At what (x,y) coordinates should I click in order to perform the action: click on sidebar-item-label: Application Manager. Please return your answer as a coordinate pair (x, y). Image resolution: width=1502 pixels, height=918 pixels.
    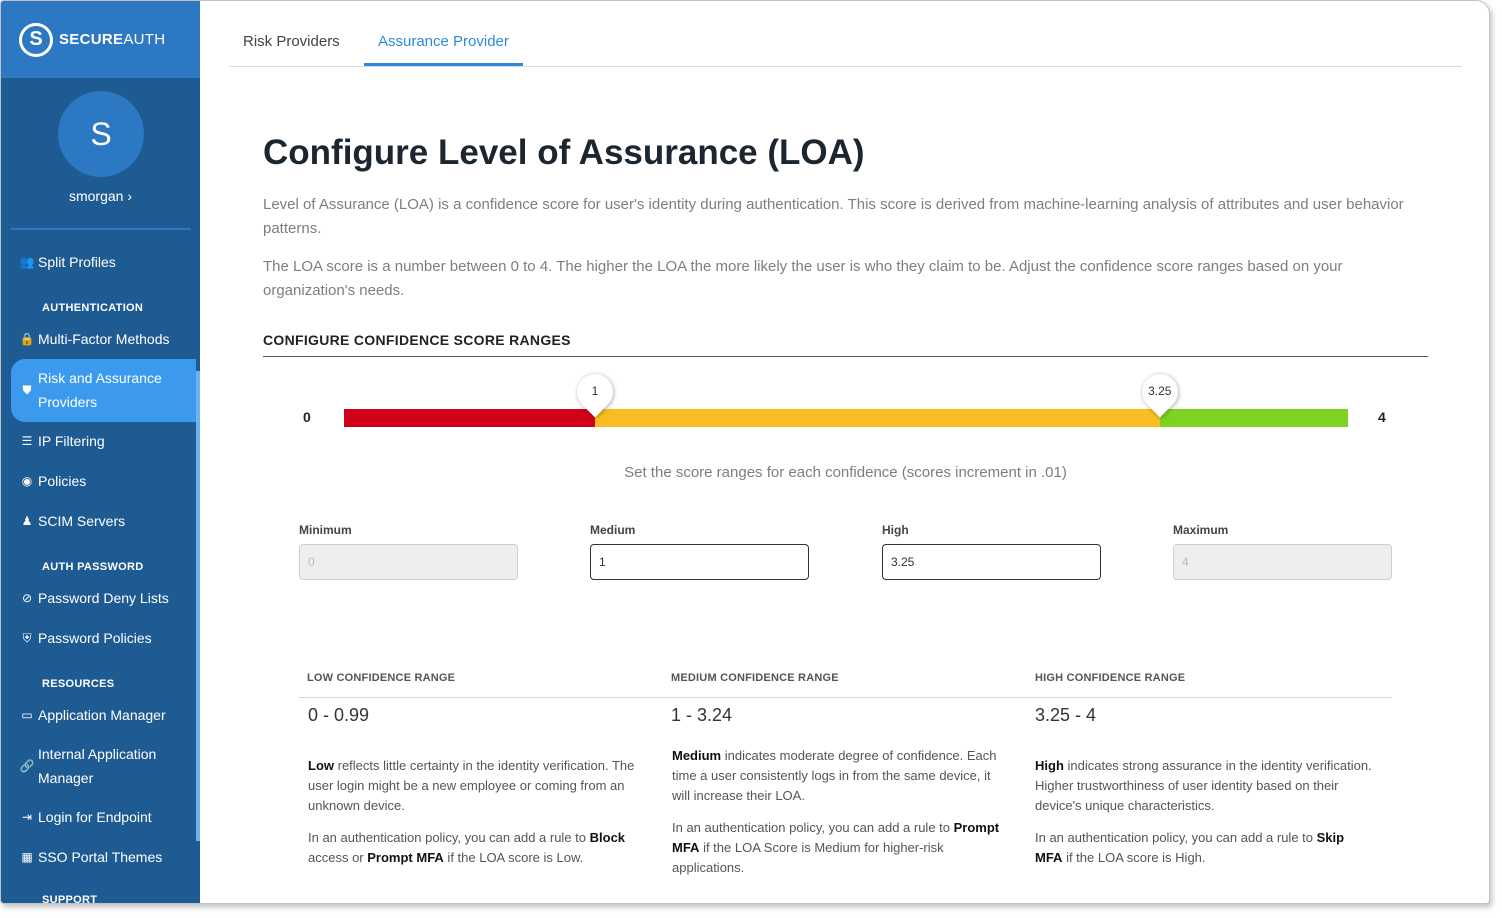
    Looking at the image, I should click on (102, 715).